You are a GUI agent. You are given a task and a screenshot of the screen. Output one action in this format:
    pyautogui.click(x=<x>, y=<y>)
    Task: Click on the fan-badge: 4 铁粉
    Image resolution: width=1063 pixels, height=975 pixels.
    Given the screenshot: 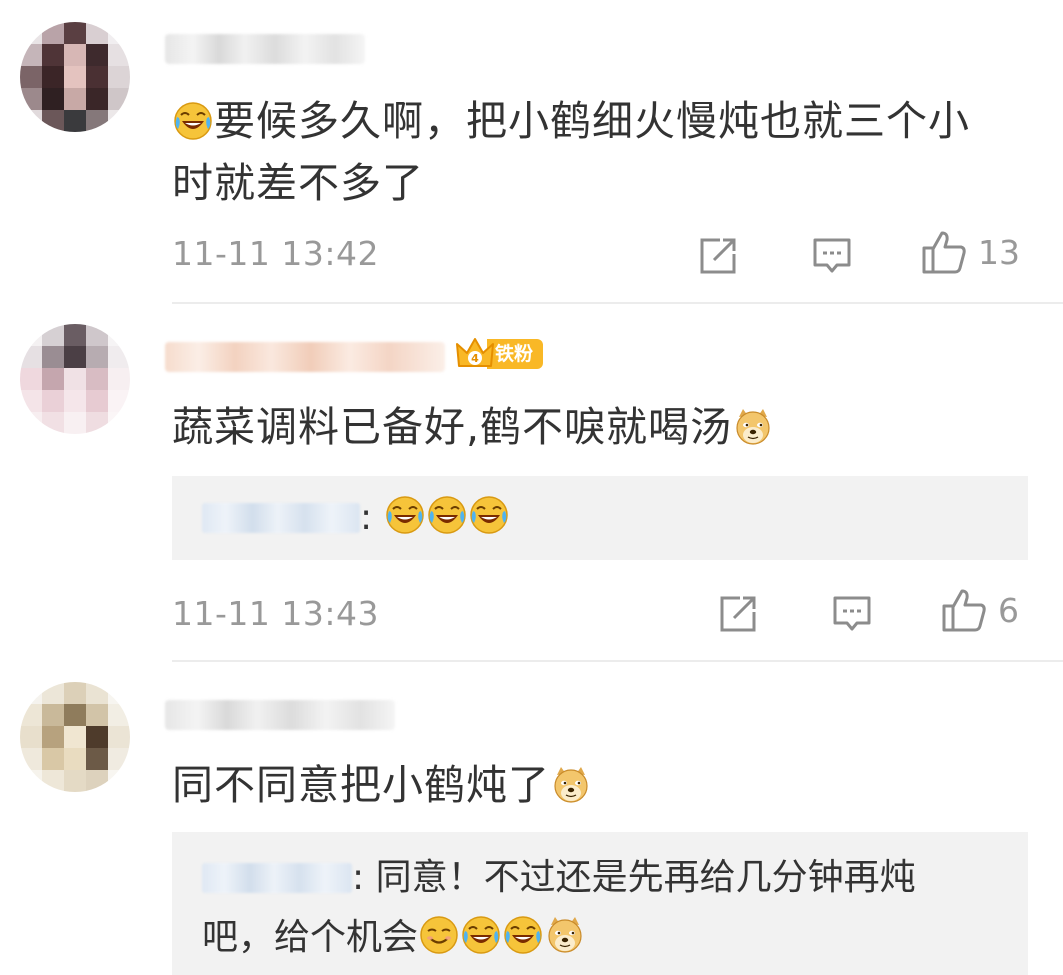 What is the action you would take?
    pyautogui.click(x=499, y=354)
    